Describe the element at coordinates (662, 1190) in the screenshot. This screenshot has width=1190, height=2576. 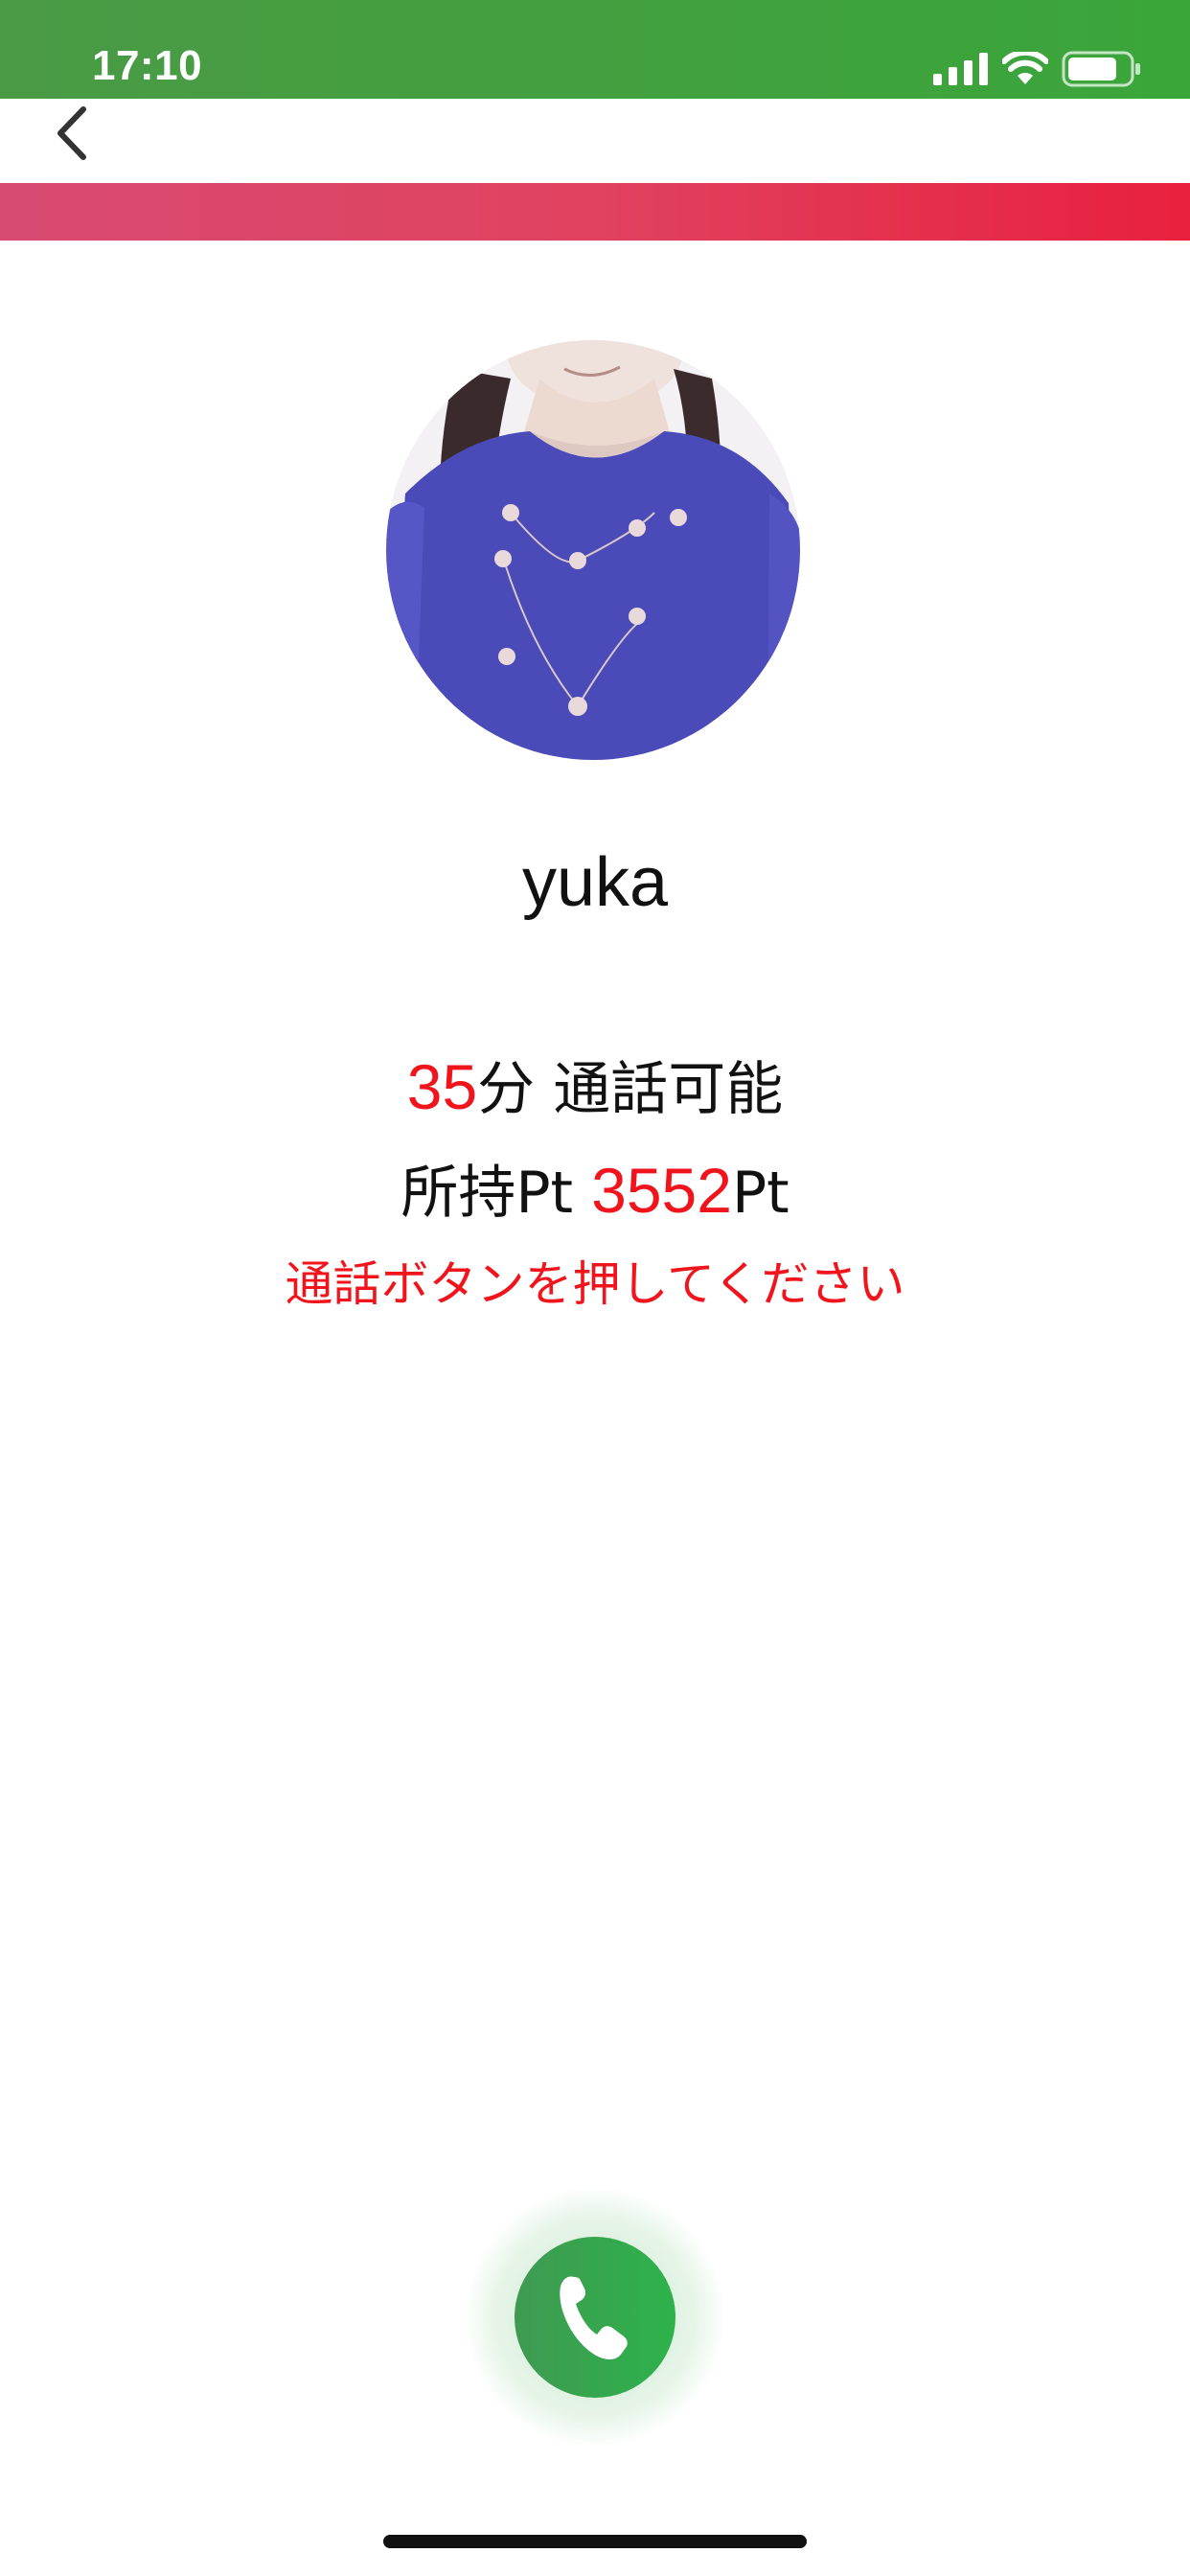
I see `points-value: 3552` at that location.